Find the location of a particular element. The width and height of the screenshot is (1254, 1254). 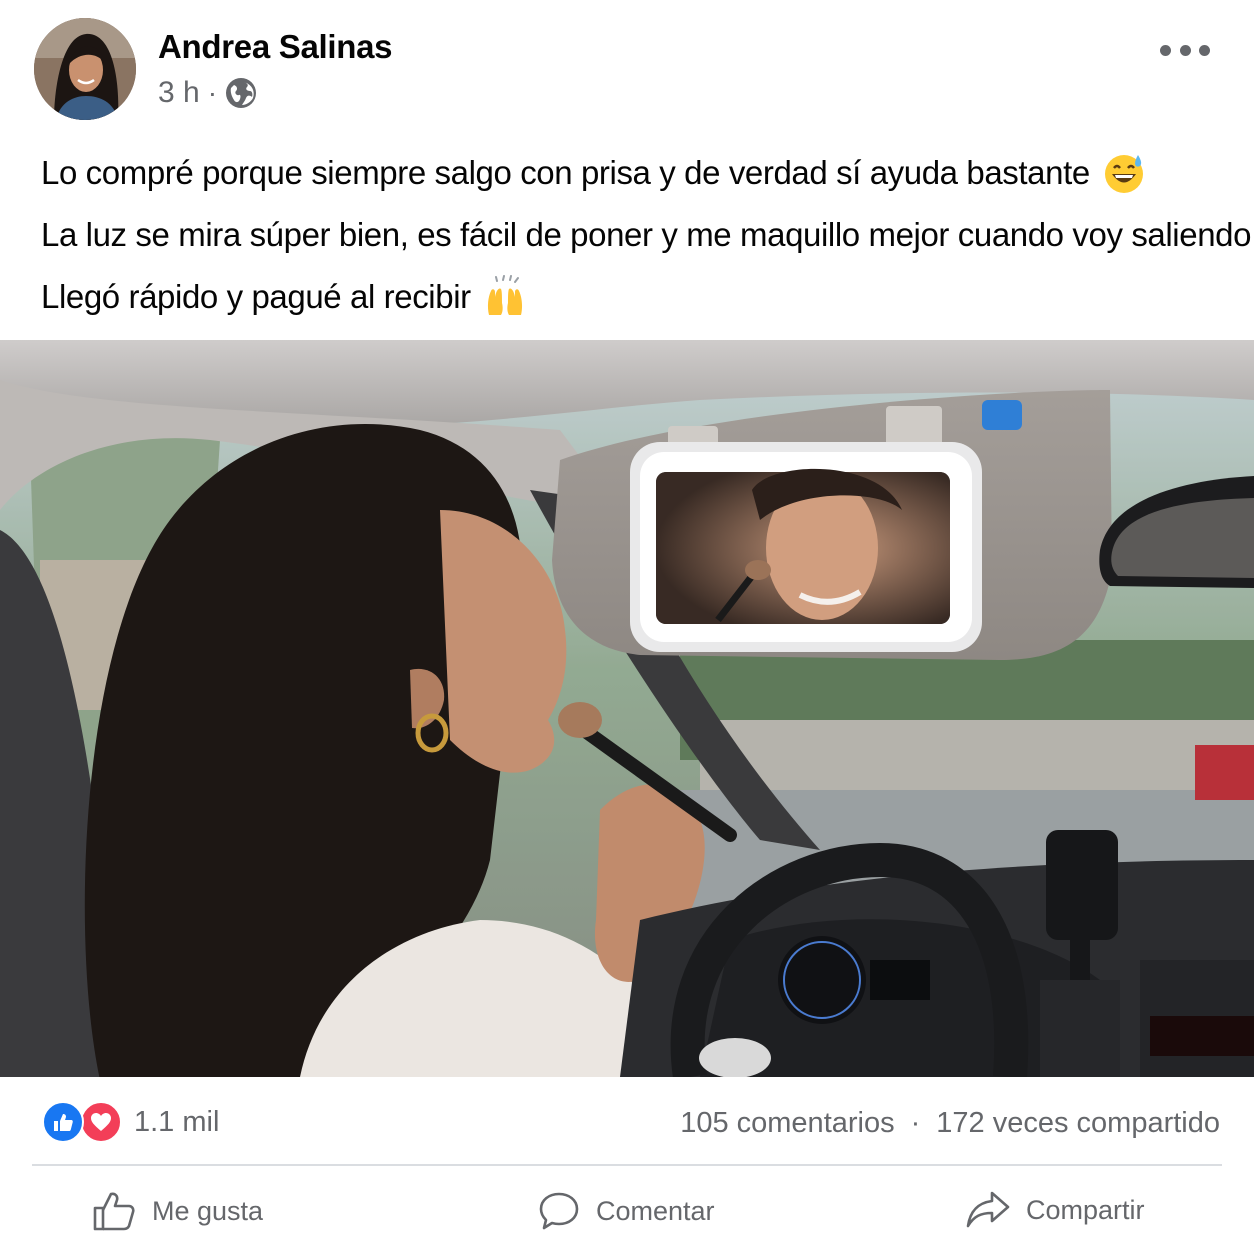

avatar-photo is located at coordinates (85, 69).